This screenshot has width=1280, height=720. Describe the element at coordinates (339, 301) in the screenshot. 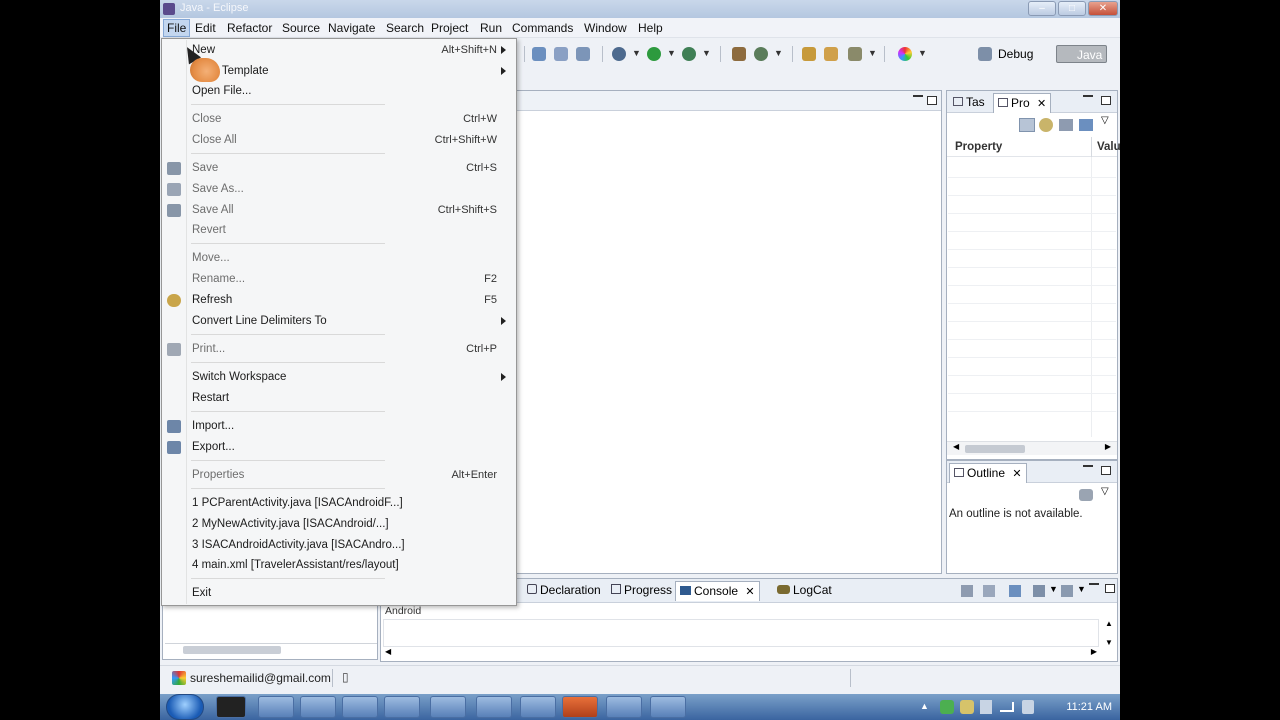

I see `menu-item-refresh: Refresh F5` at that location.